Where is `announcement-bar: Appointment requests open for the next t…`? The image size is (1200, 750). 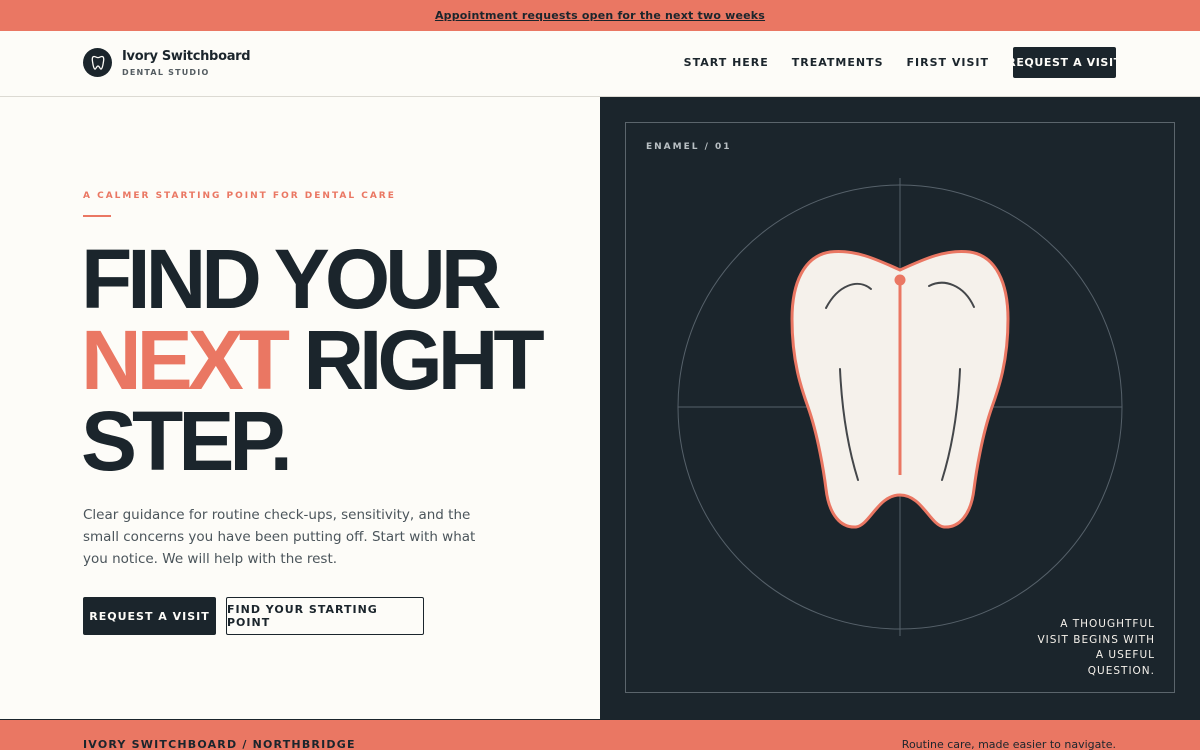
announcement-bar: Appointment requests open for the next t… is located at coordinates (600, 15).